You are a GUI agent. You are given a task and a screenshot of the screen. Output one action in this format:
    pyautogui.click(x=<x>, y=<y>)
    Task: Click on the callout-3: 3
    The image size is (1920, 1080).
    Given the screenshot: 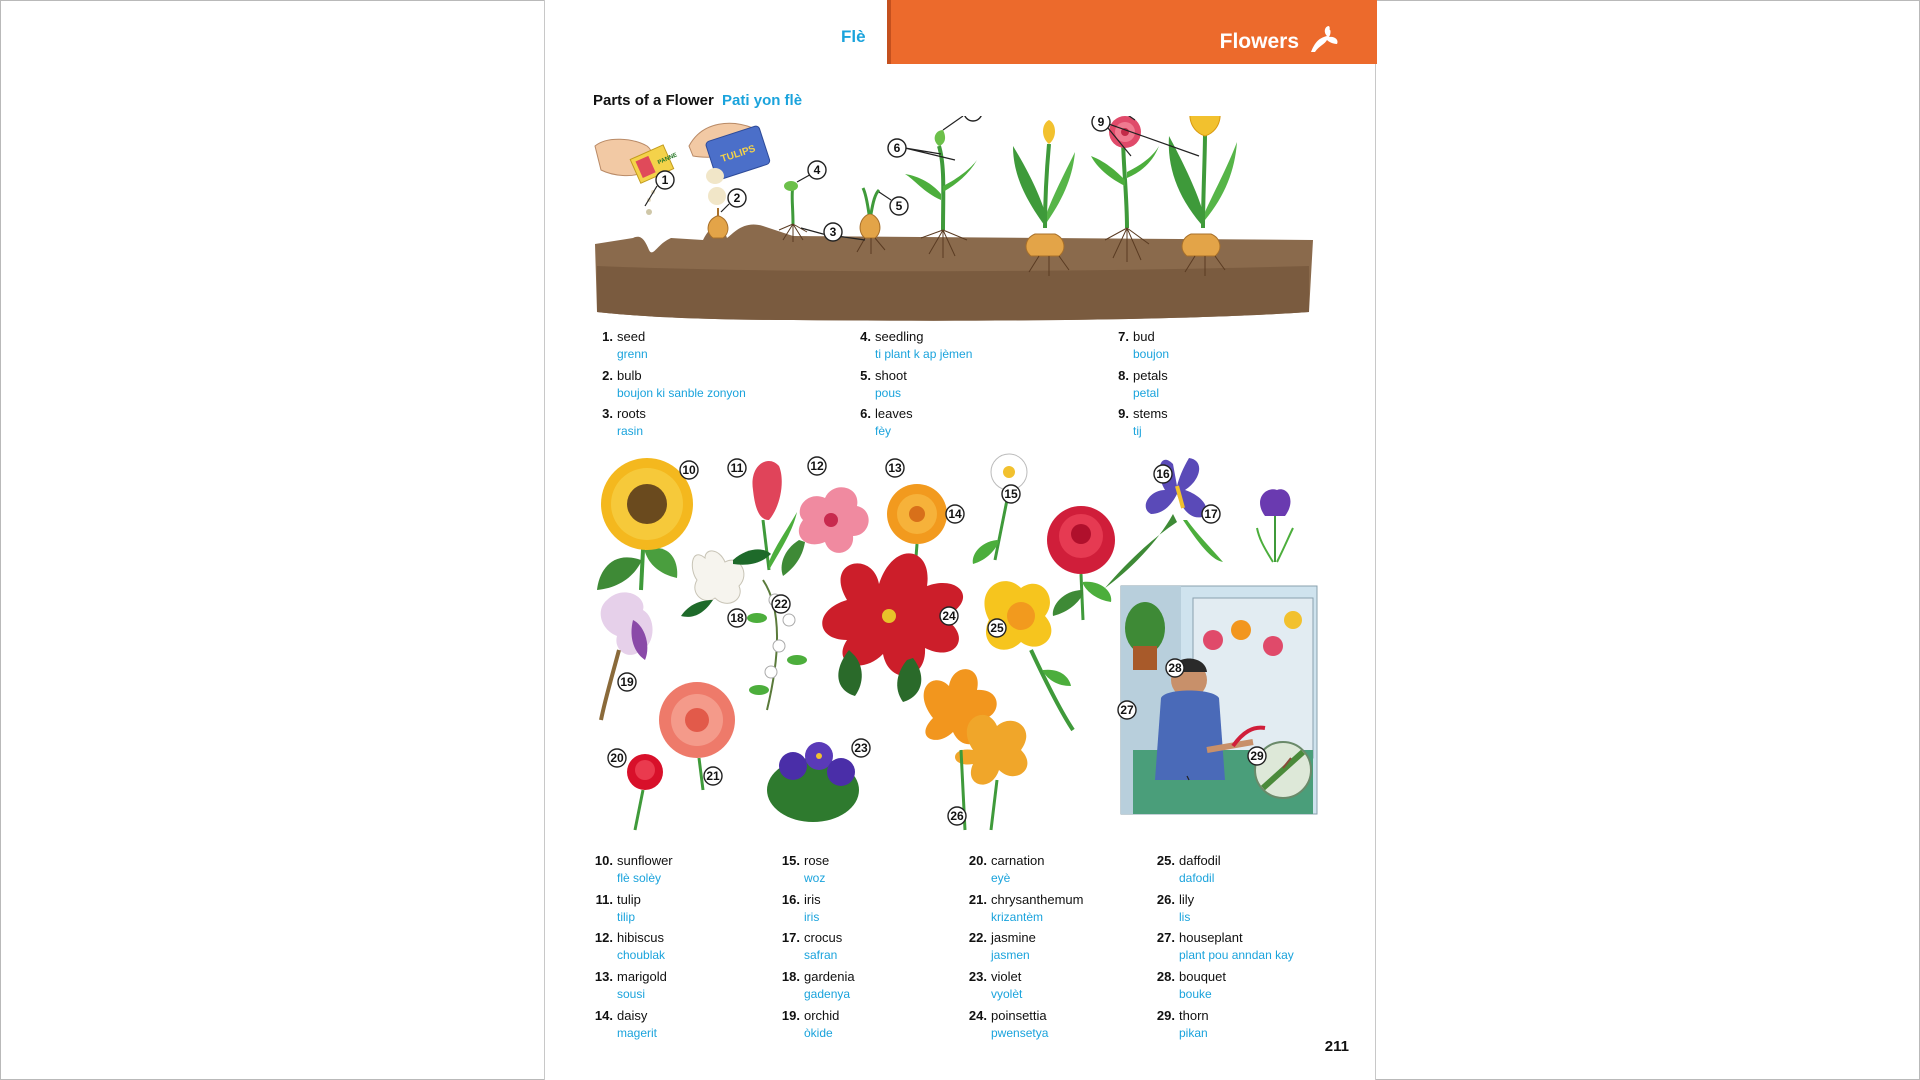 What is the action you would take?
    pyautogui.click(x=833, y=232)
    